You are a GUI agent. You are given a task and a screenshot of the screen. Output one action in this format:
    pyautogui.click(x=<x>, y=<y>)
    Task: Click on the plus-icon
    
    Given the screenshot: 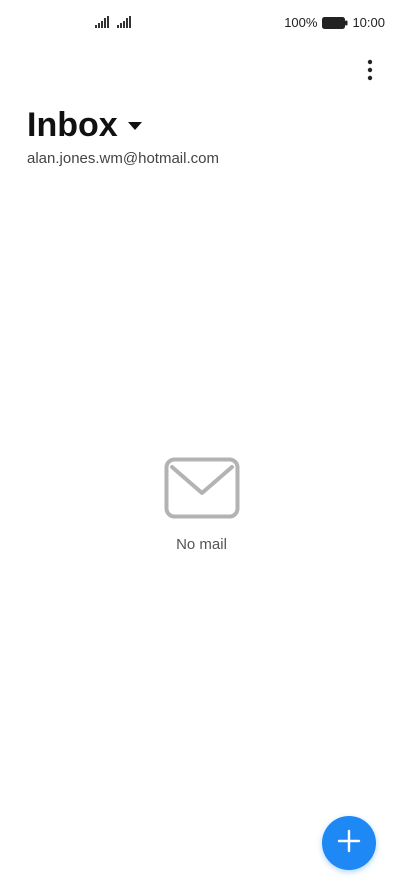 What is the action you would take?
    pyautogui.click(x=349, y=843)
    